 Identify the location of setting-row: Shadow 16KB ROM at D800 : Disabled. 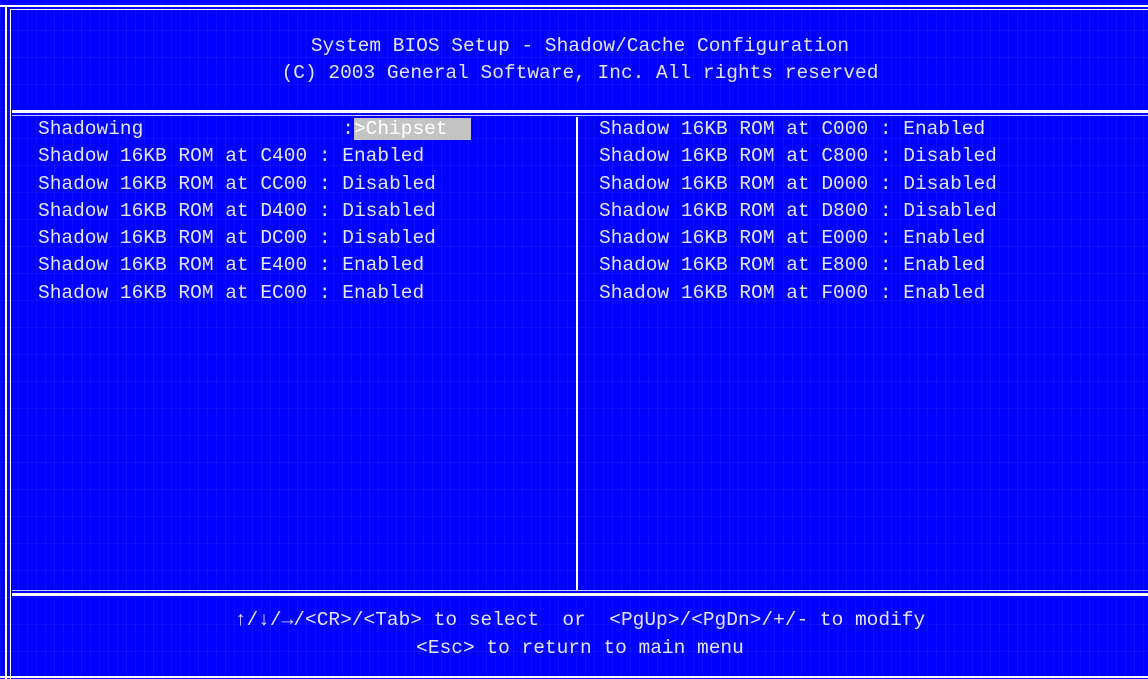
(869, 211).